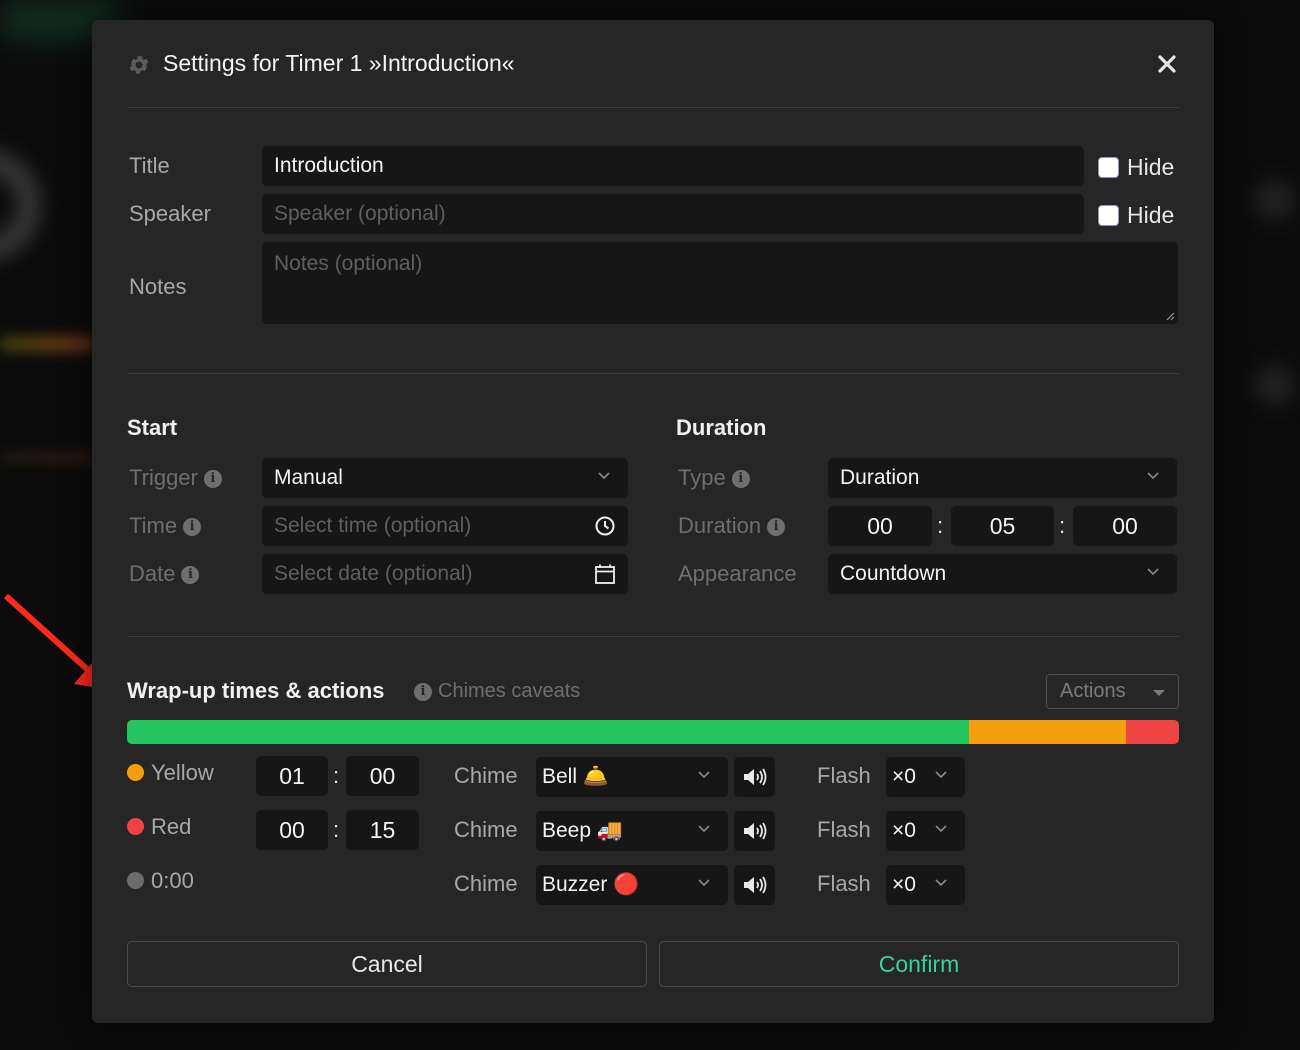 Image resolution: width=1300 pixels, height=1050 pixels. I want to click on timer-phase-bar, so click(653, 732).